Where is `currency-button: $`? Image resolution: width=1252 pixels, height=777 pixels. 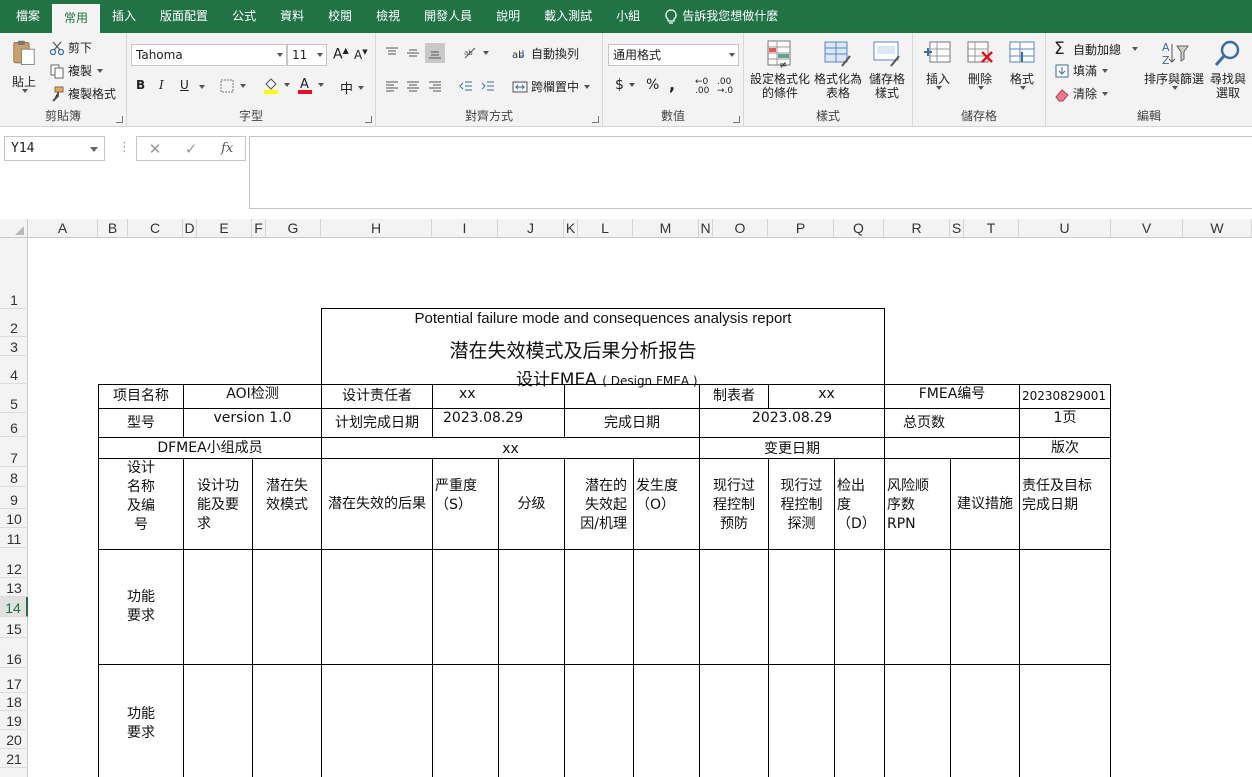
currency-button: $ is located at coordinates (625, 85).